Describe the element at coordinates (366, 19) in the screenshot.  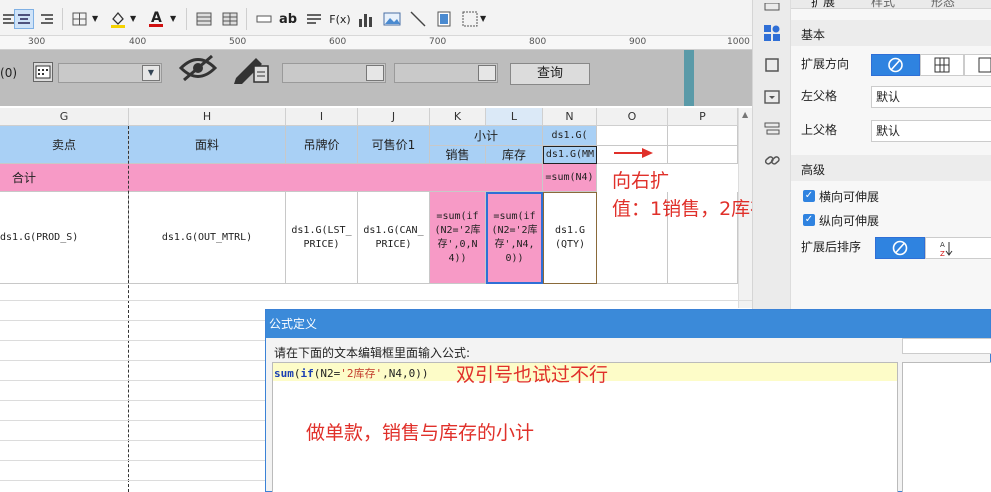
I see `chart-icon` at that location.